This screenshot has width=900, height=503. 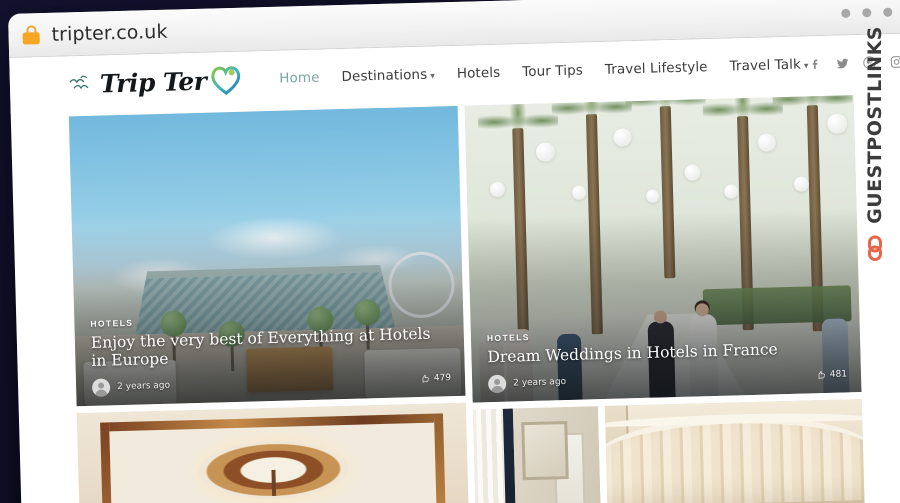 I want to click on post-view-count: 481, so click(x=838, y=374).